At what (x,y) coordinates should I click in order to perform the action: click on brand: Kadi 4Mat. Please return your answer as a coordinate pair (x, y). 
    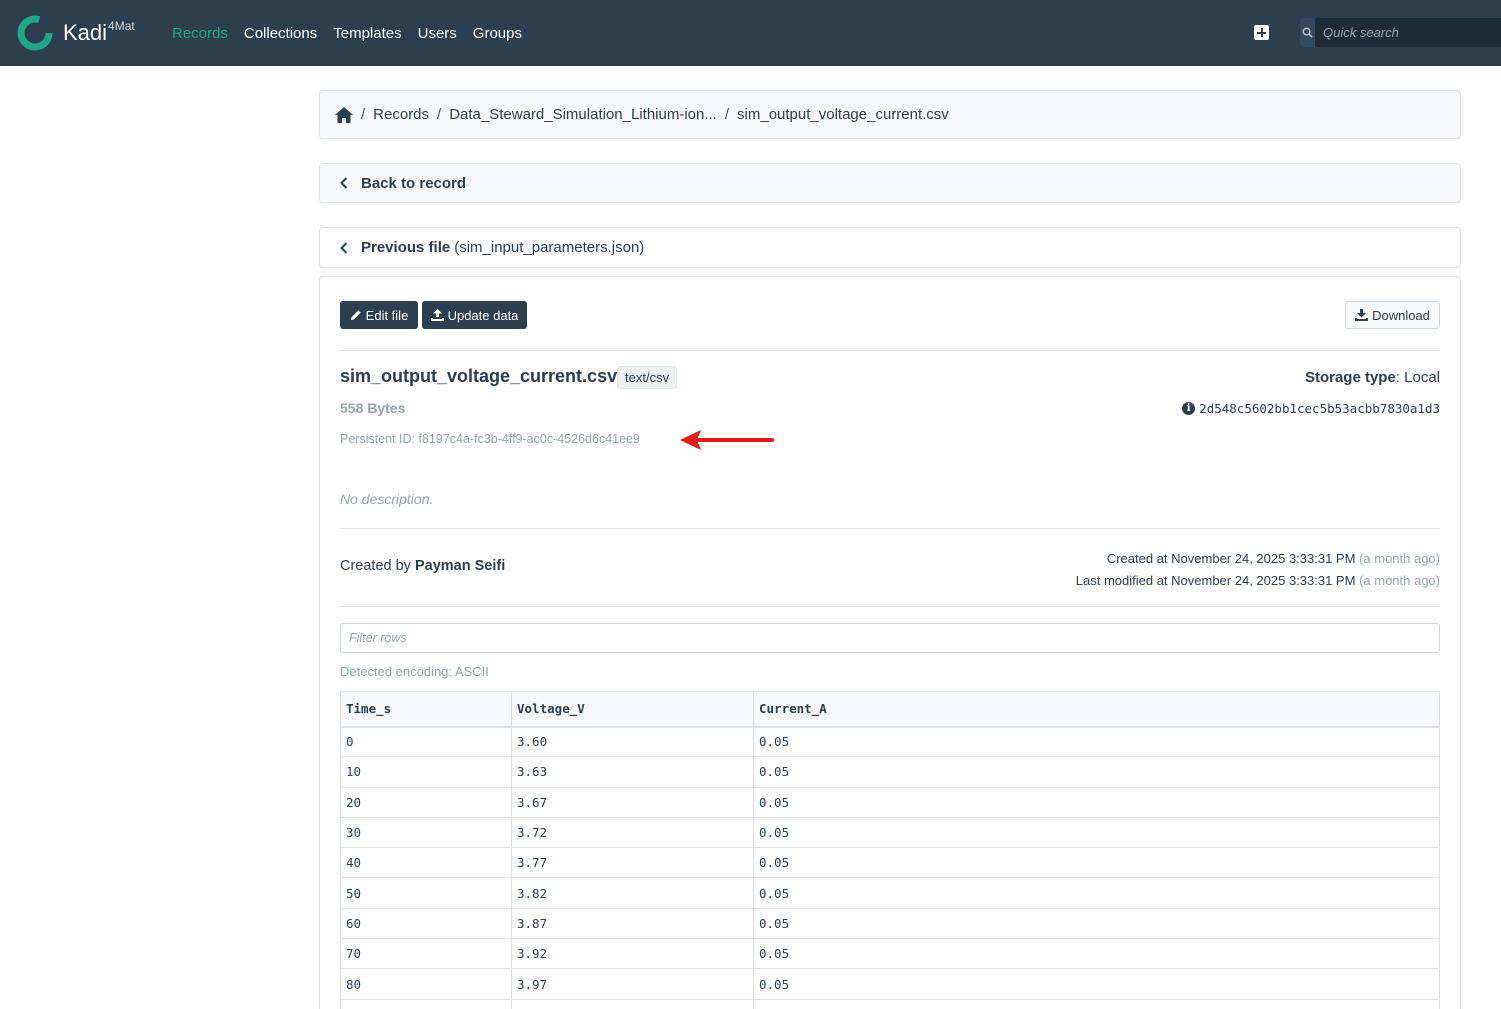
    Looking at the image, I should click on (75, 33).